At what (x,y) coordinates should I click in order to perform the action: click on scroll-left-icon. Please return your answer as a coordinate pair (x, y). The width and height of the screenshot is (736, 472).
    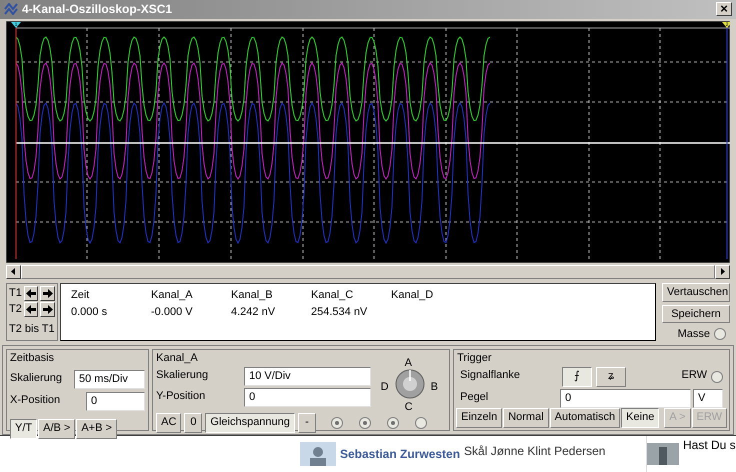
    Looking at the image, I should click on (13, 271).